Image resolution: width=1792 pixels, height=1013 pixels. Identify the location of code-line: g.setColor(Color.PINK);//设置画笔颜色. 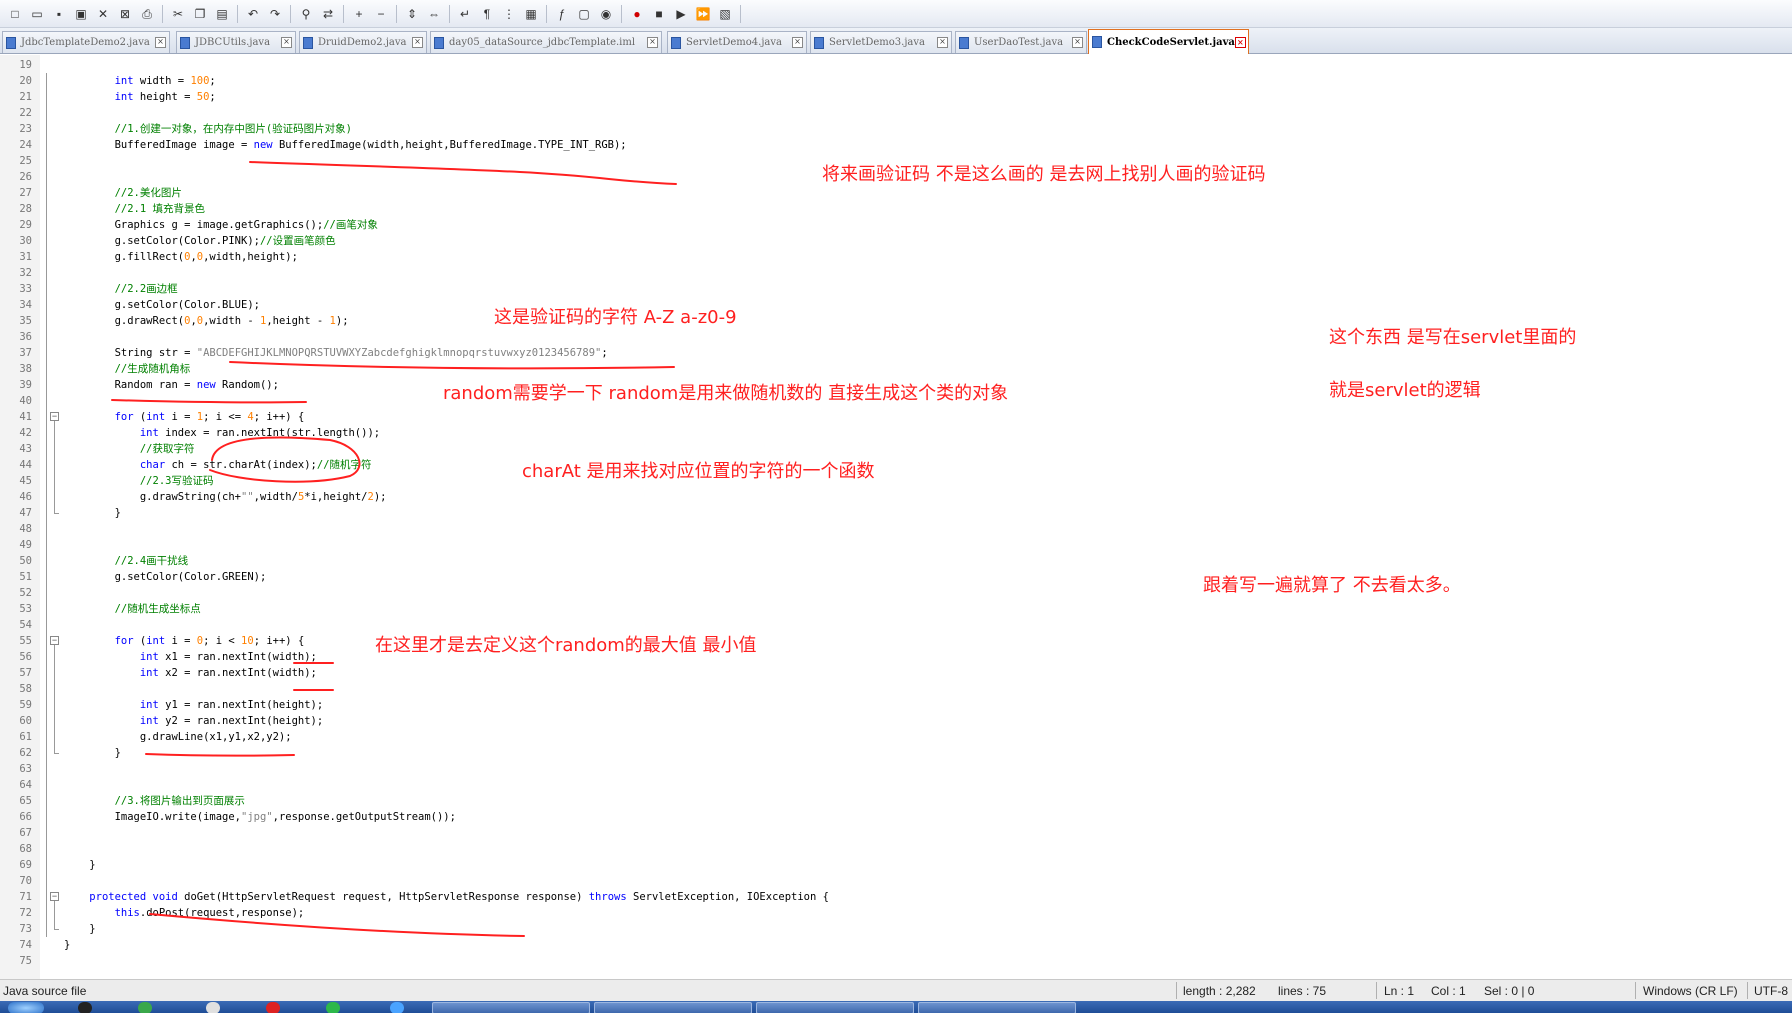
(200, 241).